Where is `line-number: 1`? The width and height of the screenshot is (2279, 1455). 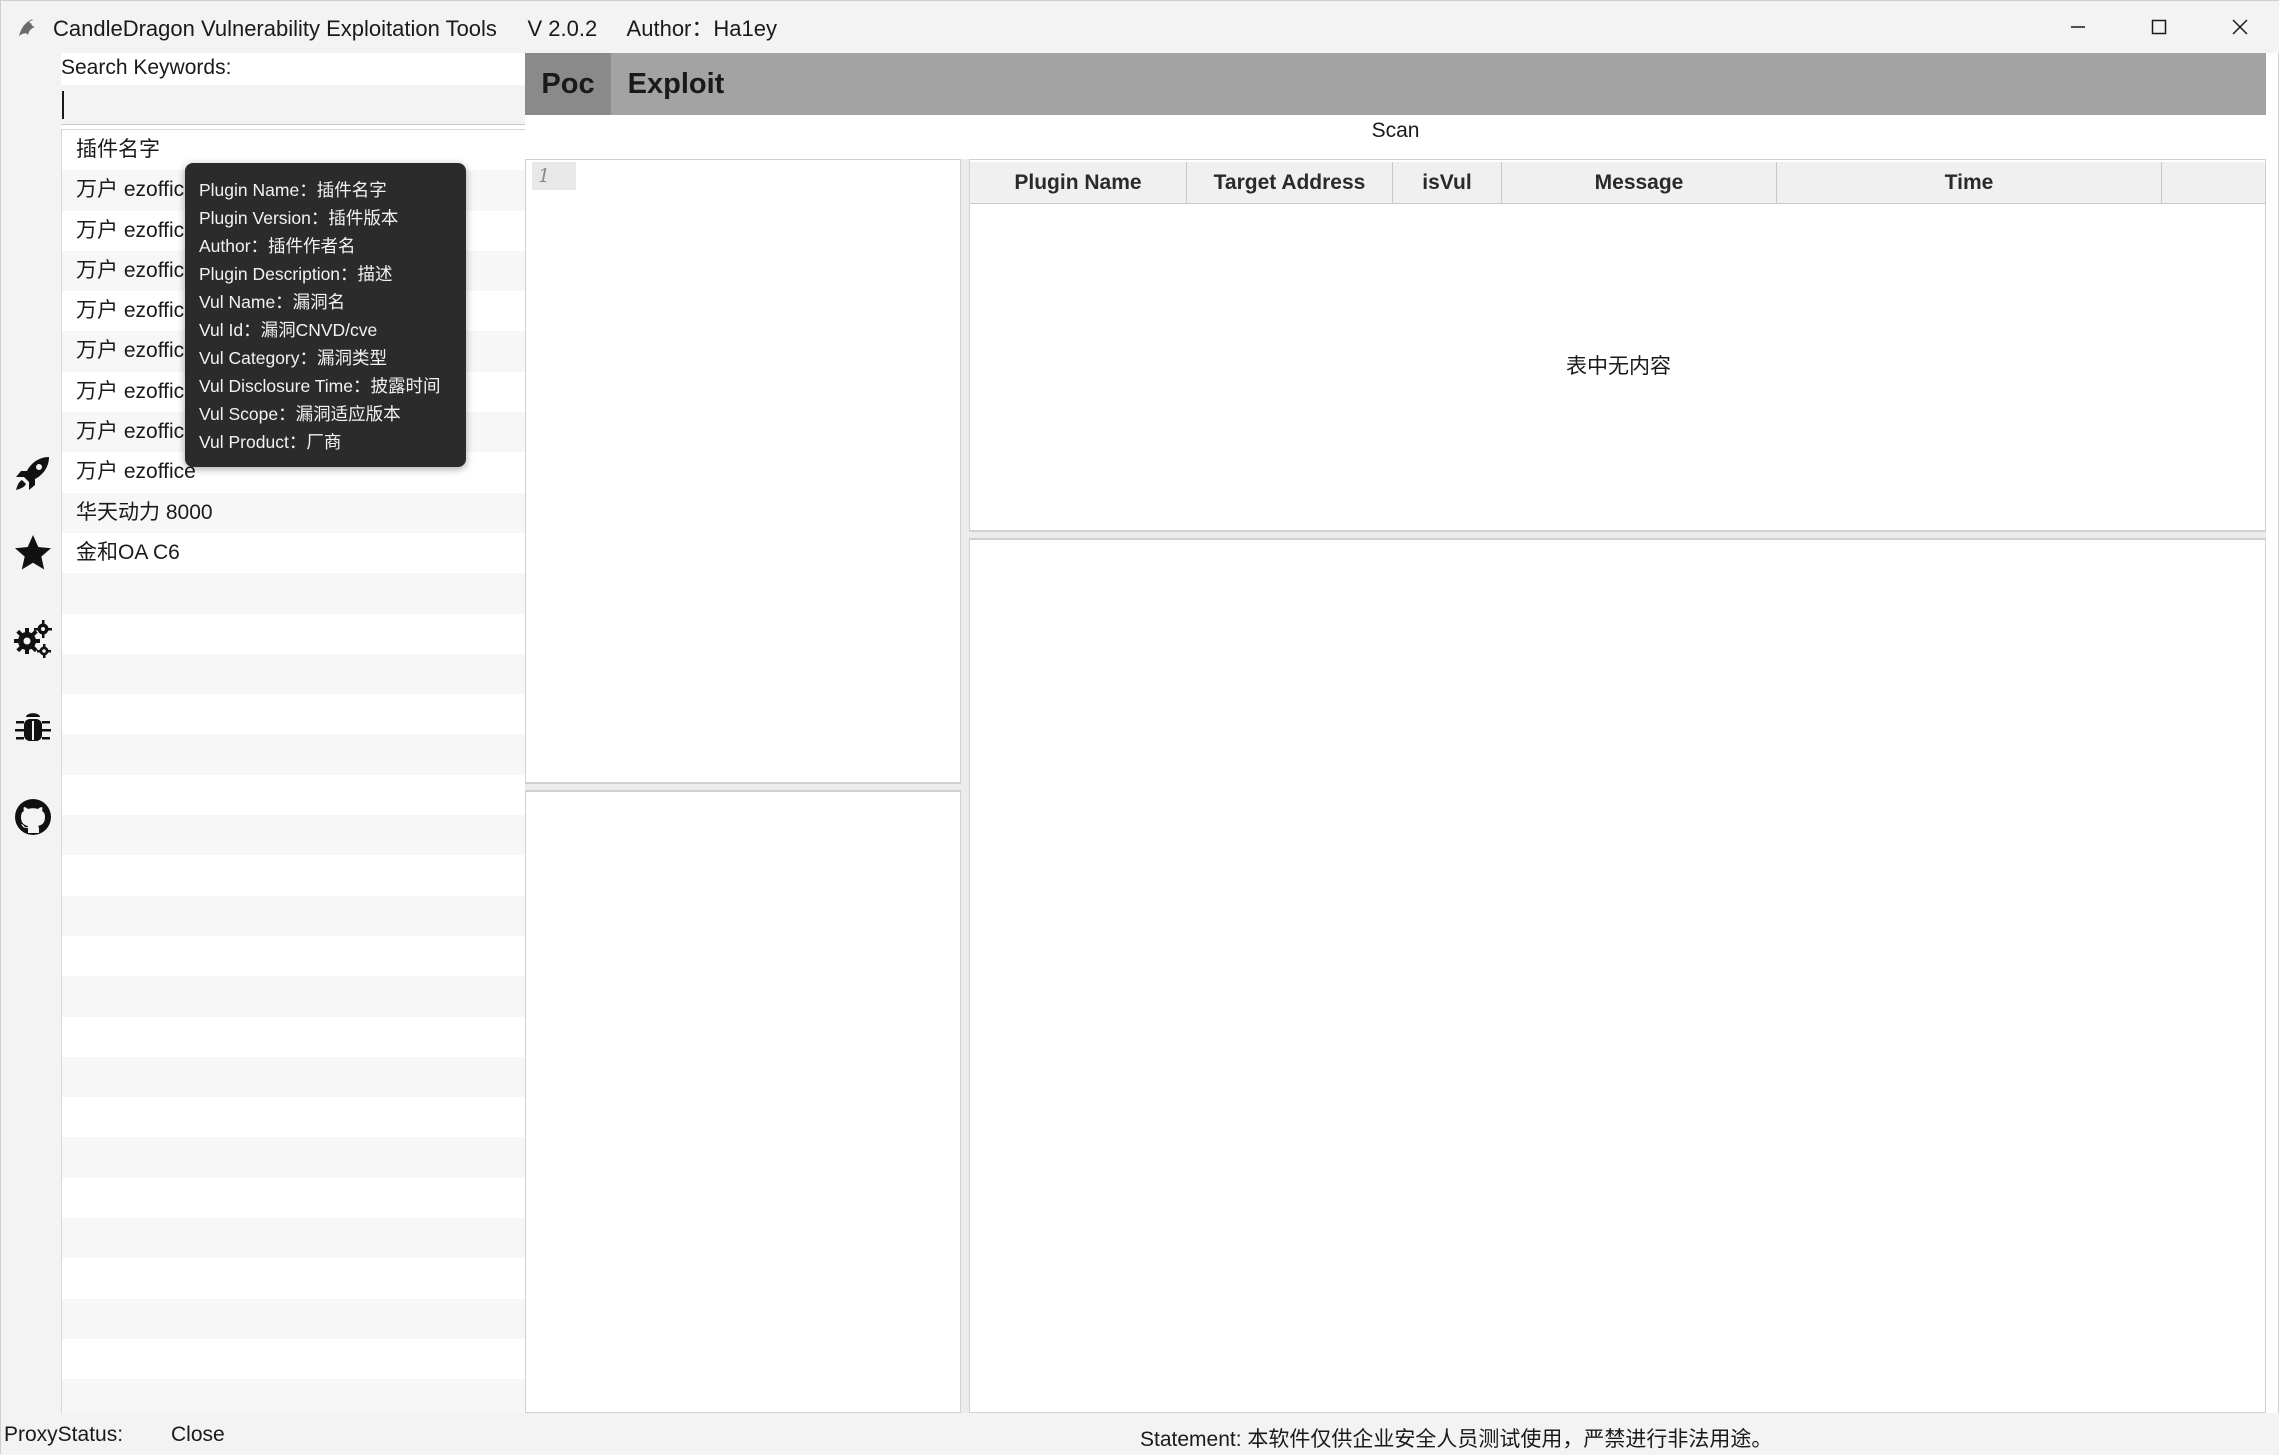 line-number: 1 is located at coordinates (554, 176).